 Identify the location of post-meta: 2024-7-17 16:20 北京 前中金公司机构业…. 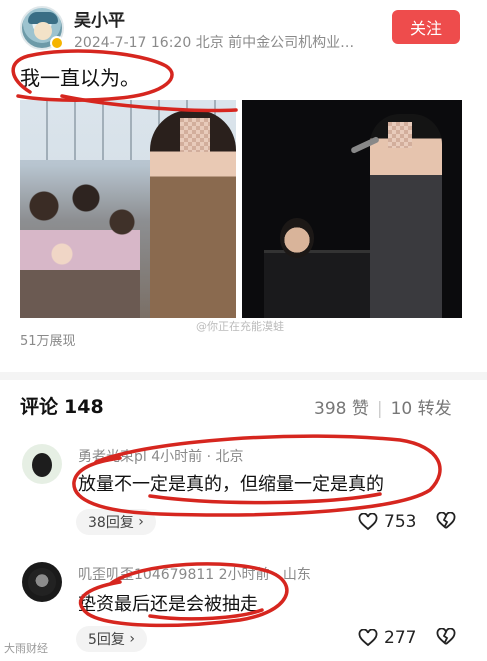
(214, 43).